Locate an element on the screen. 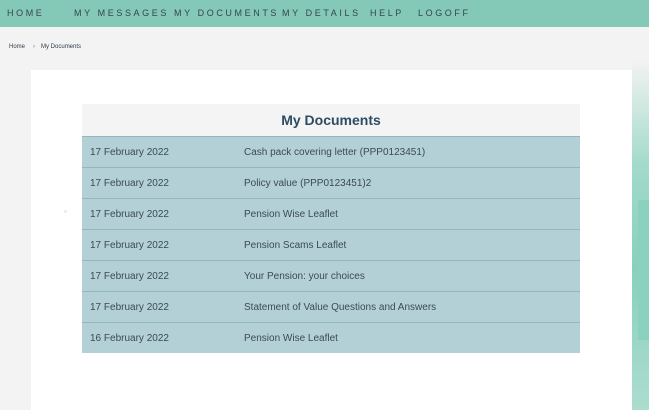  document-title-link: Your Pension: your choices is located at coordinates (304, 276).